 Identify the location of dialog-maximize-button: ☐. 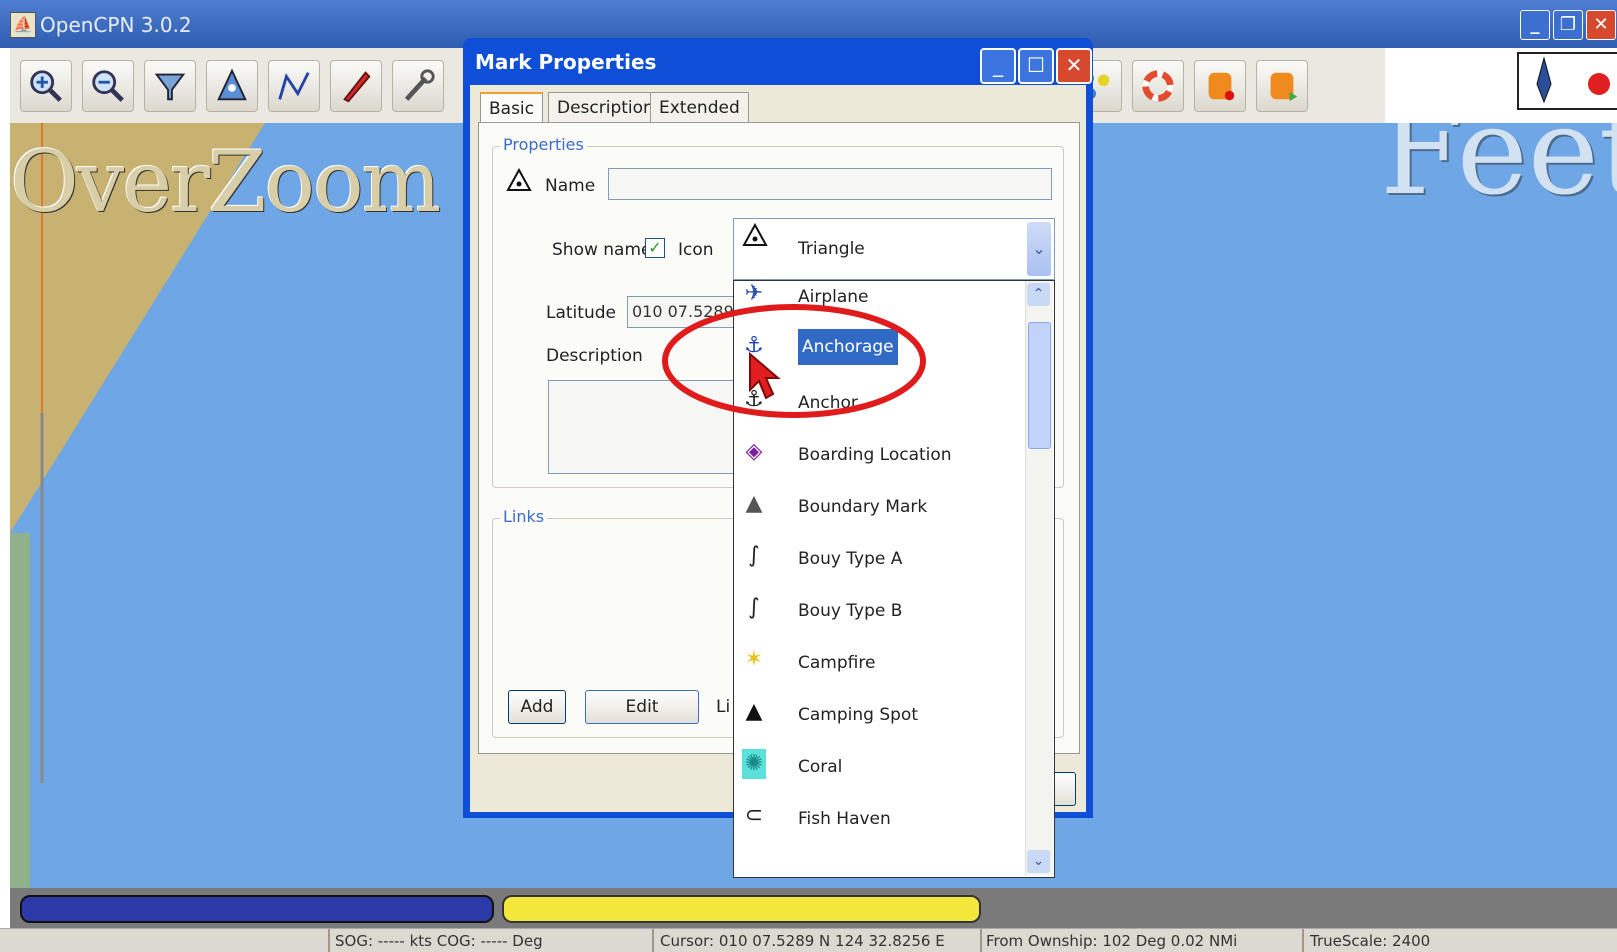
(1036, 66).